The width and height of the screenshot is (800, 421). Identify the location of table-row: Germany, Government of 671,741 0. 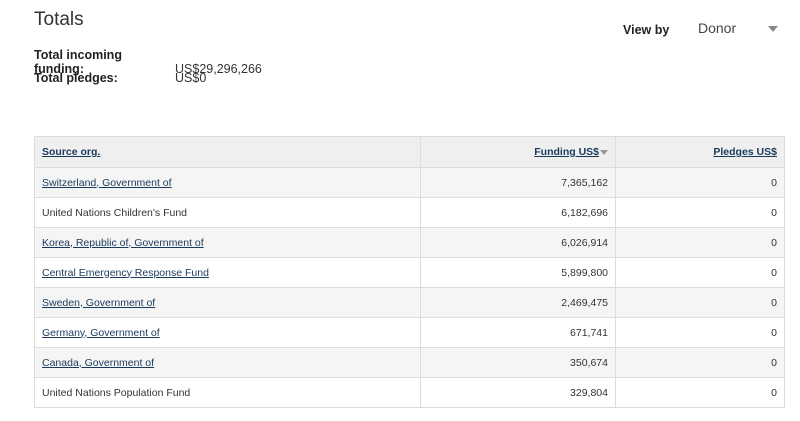
(409, 332).